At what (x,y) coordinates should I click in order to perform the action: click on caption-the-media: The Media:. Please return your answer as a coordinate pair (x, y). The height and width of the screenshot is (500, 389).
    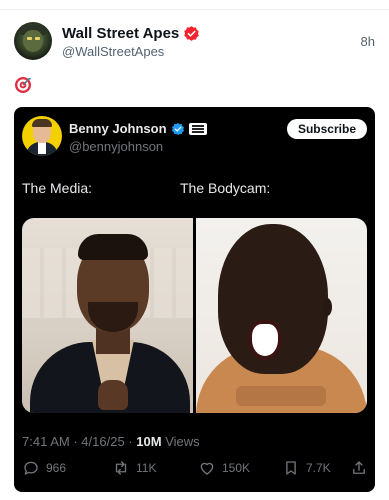
    Looking at the image, I should click on (57, 188).